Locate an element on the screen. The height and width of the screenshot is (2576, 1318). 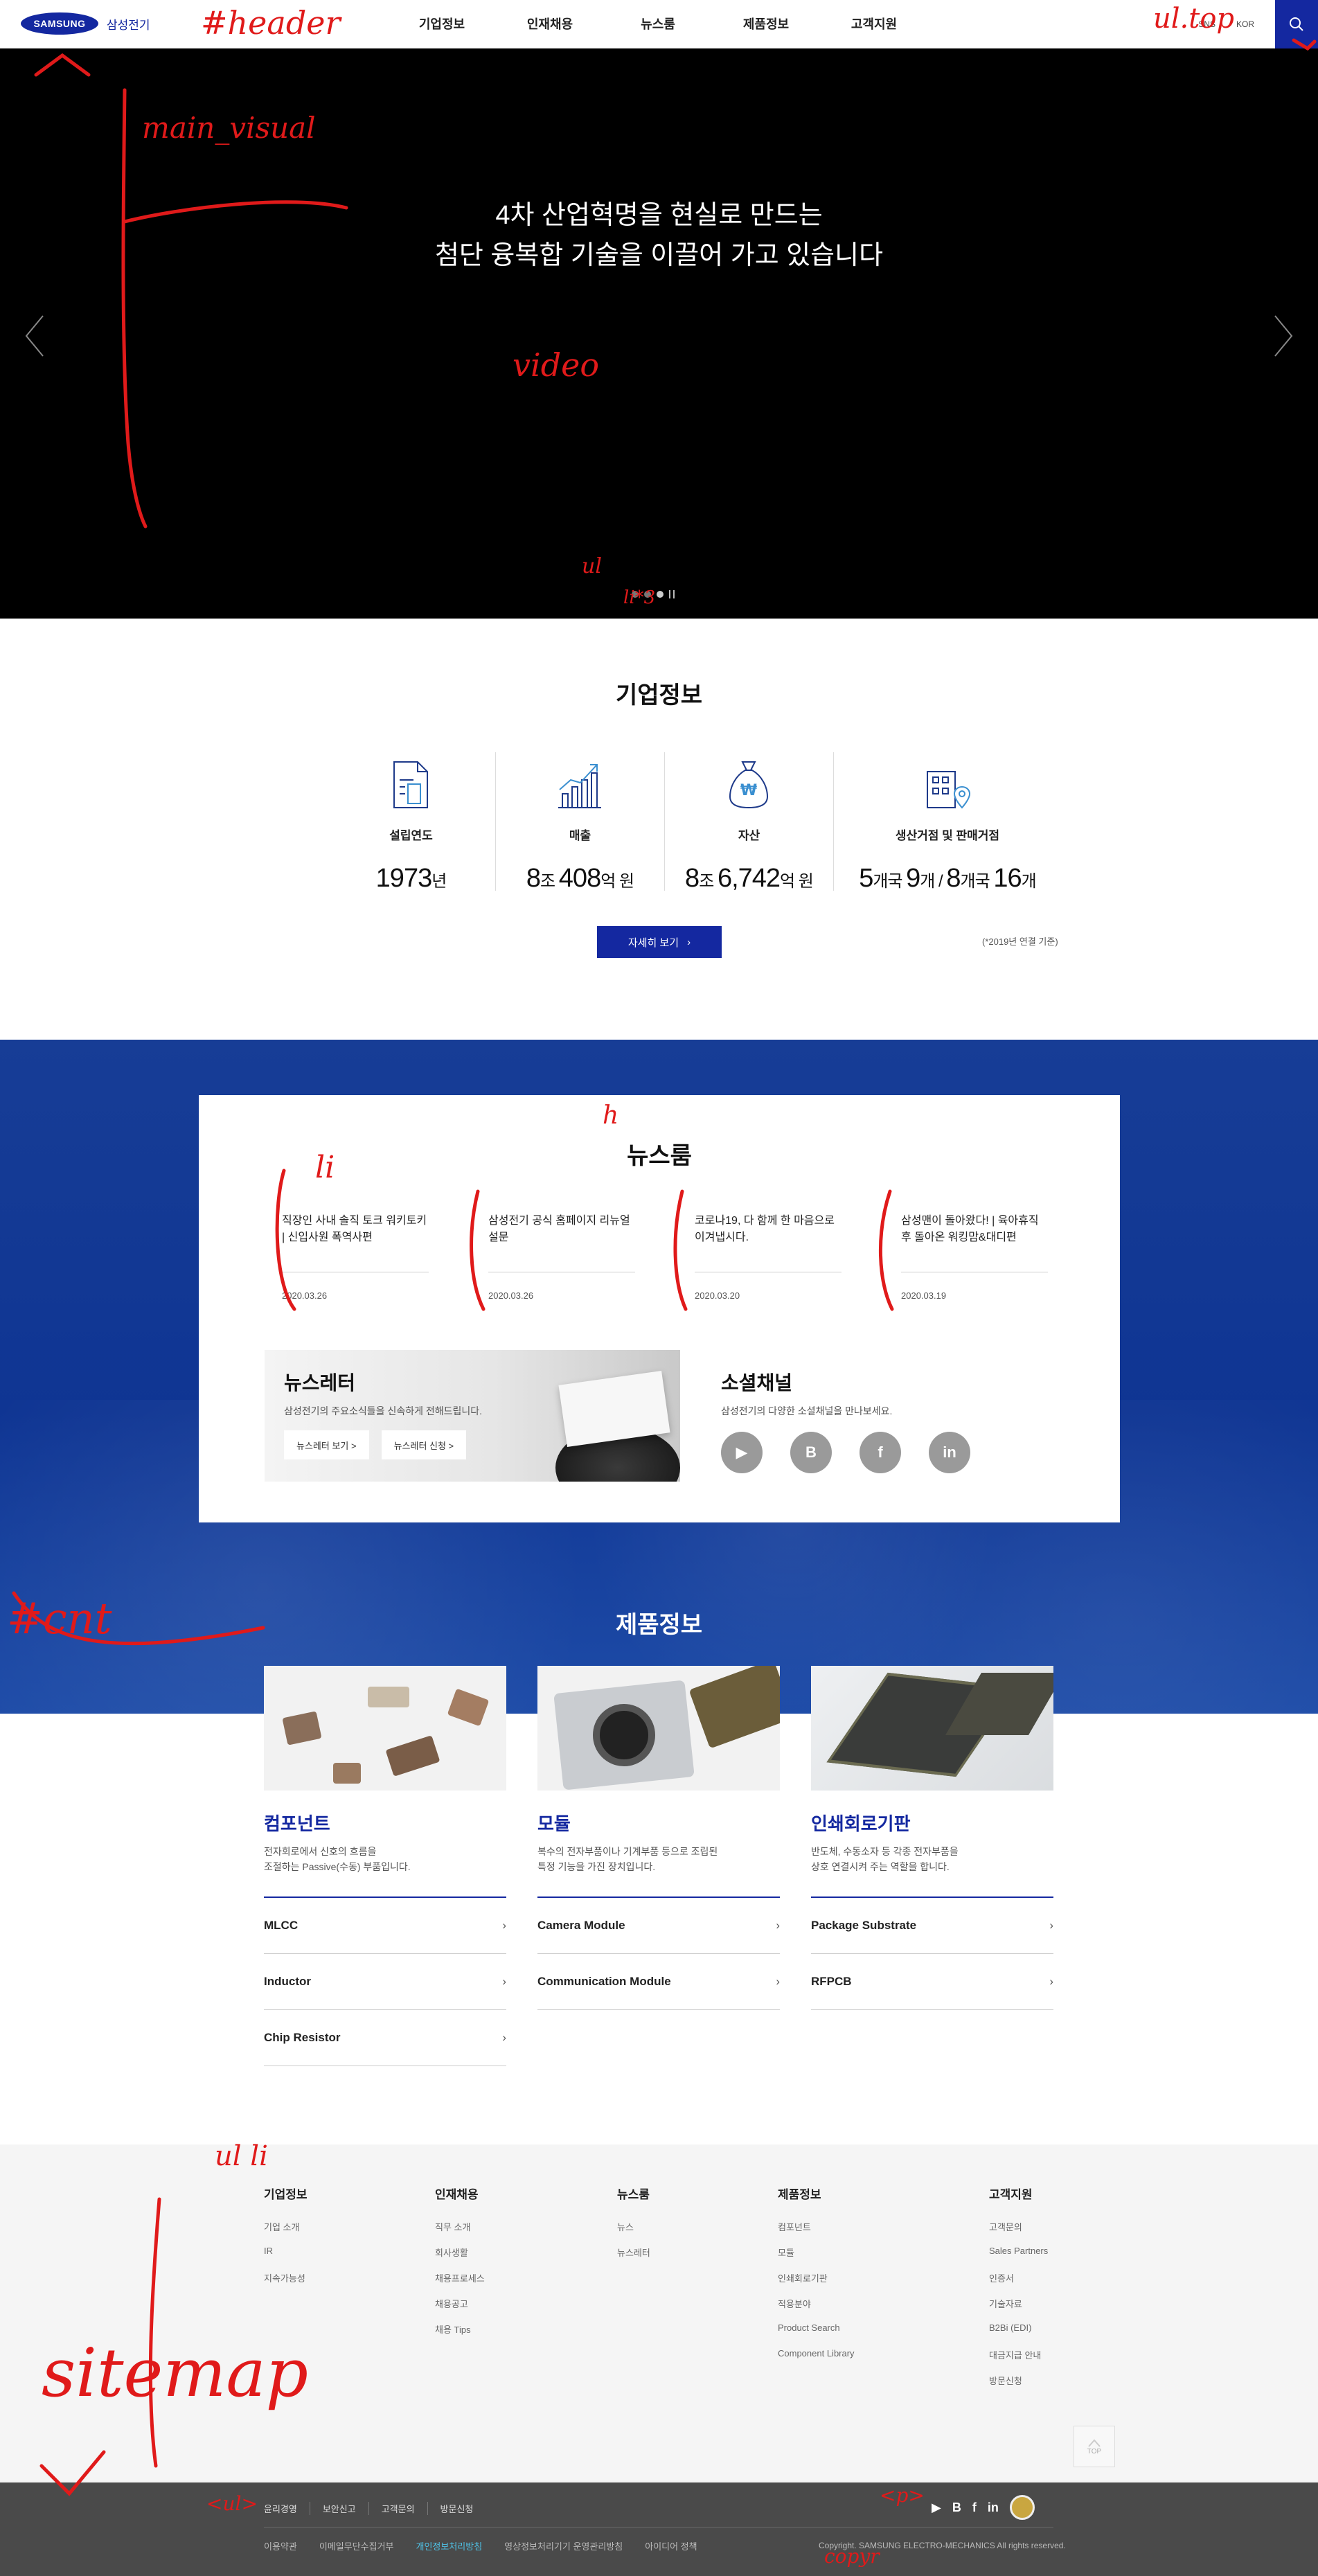
slide-dot-active is located at coordinates (661, 594).